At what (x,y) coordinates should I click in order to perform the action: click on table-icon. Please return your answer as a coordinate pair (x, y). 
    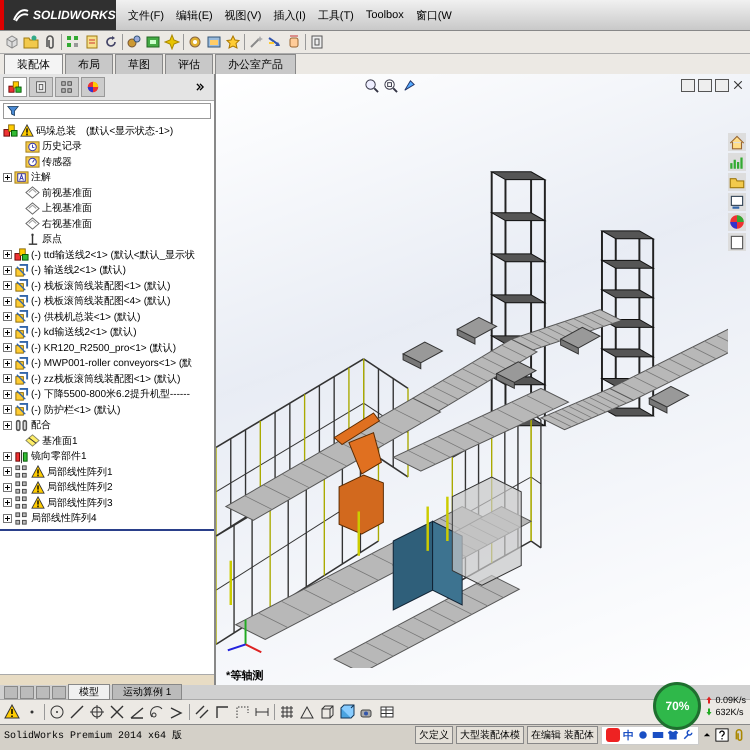
    Looking at the image, I should click on (387, 712).